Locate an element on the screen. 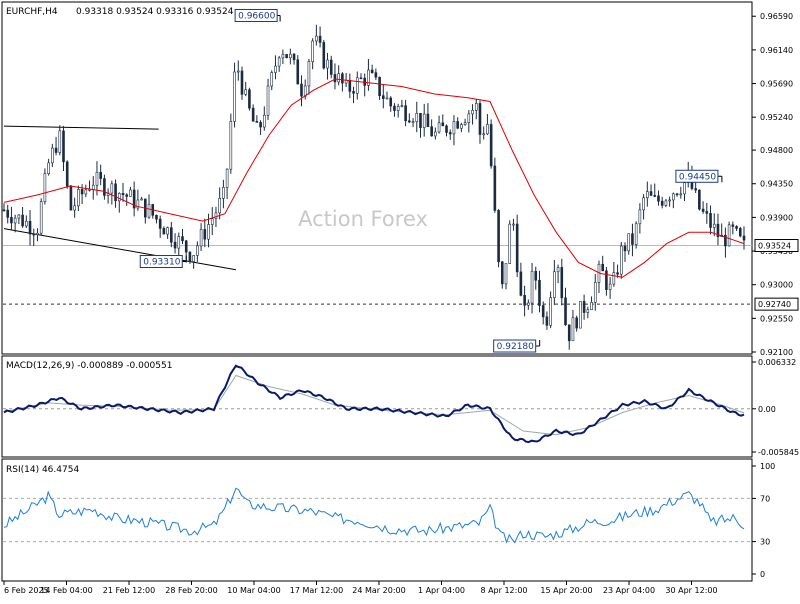 The height and width of the screenshot is (604, 800). price-tick-label: 0.93000 is located at coordinates (776, 285).